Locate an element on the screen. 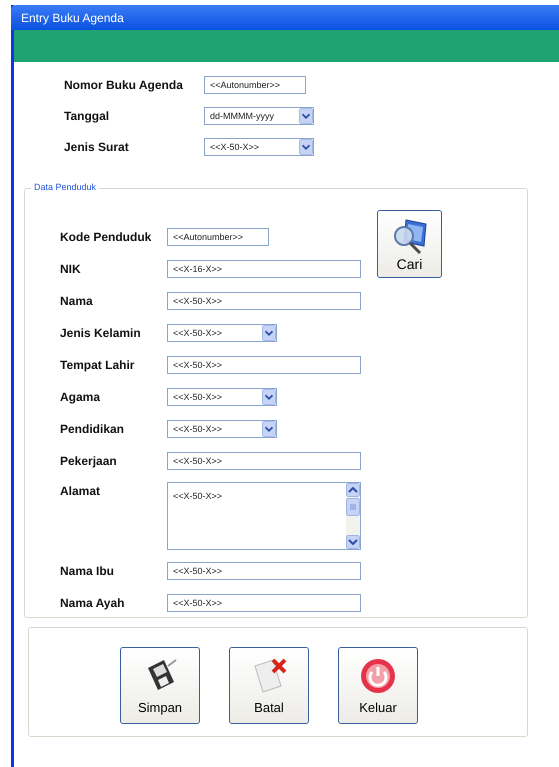 This screenshot has width=559, height=767. field-label: Alamat is located at coordinates (81, 491).